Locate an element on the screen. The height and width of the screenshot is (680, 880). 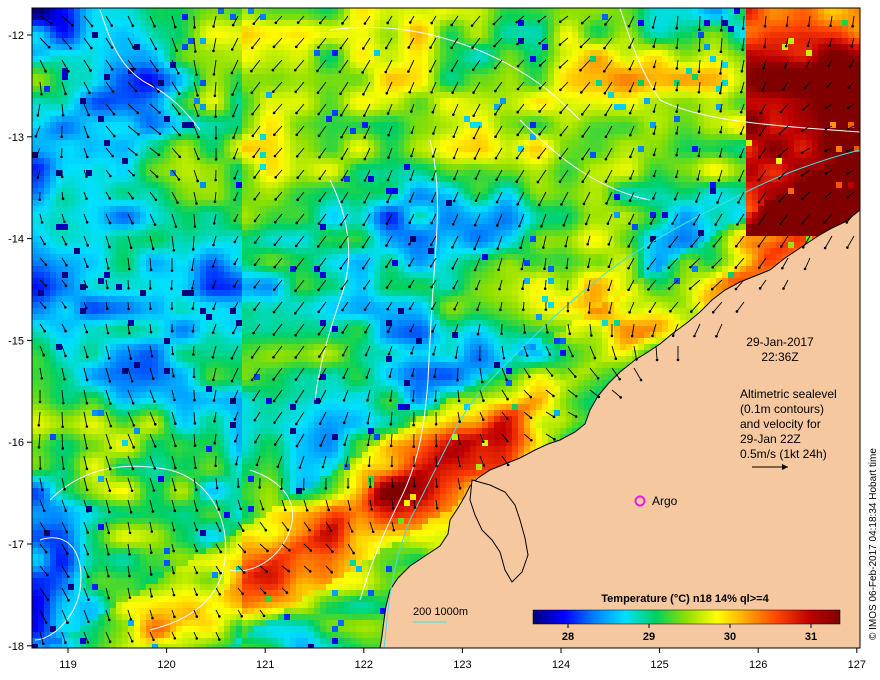
depth-contours-label: 200 1000m is located at coordinates (440, 612).